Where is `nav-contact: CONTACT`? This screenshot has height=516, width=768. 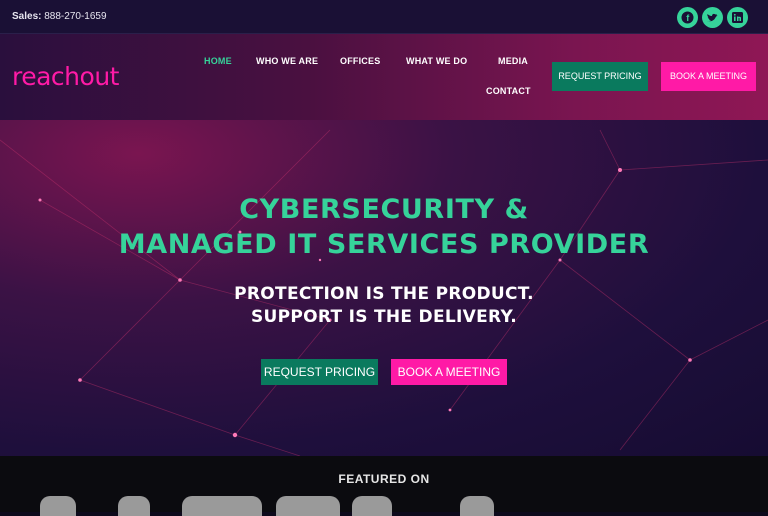
nav-contact: CONTACT is located at coordinates (508, 91).